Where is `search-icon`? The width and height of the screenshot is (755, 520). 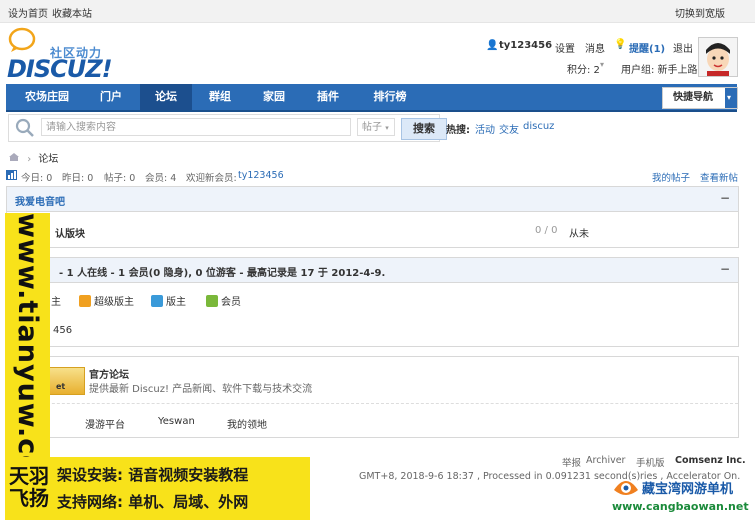
search-icon is located at coordinates (25, 129).